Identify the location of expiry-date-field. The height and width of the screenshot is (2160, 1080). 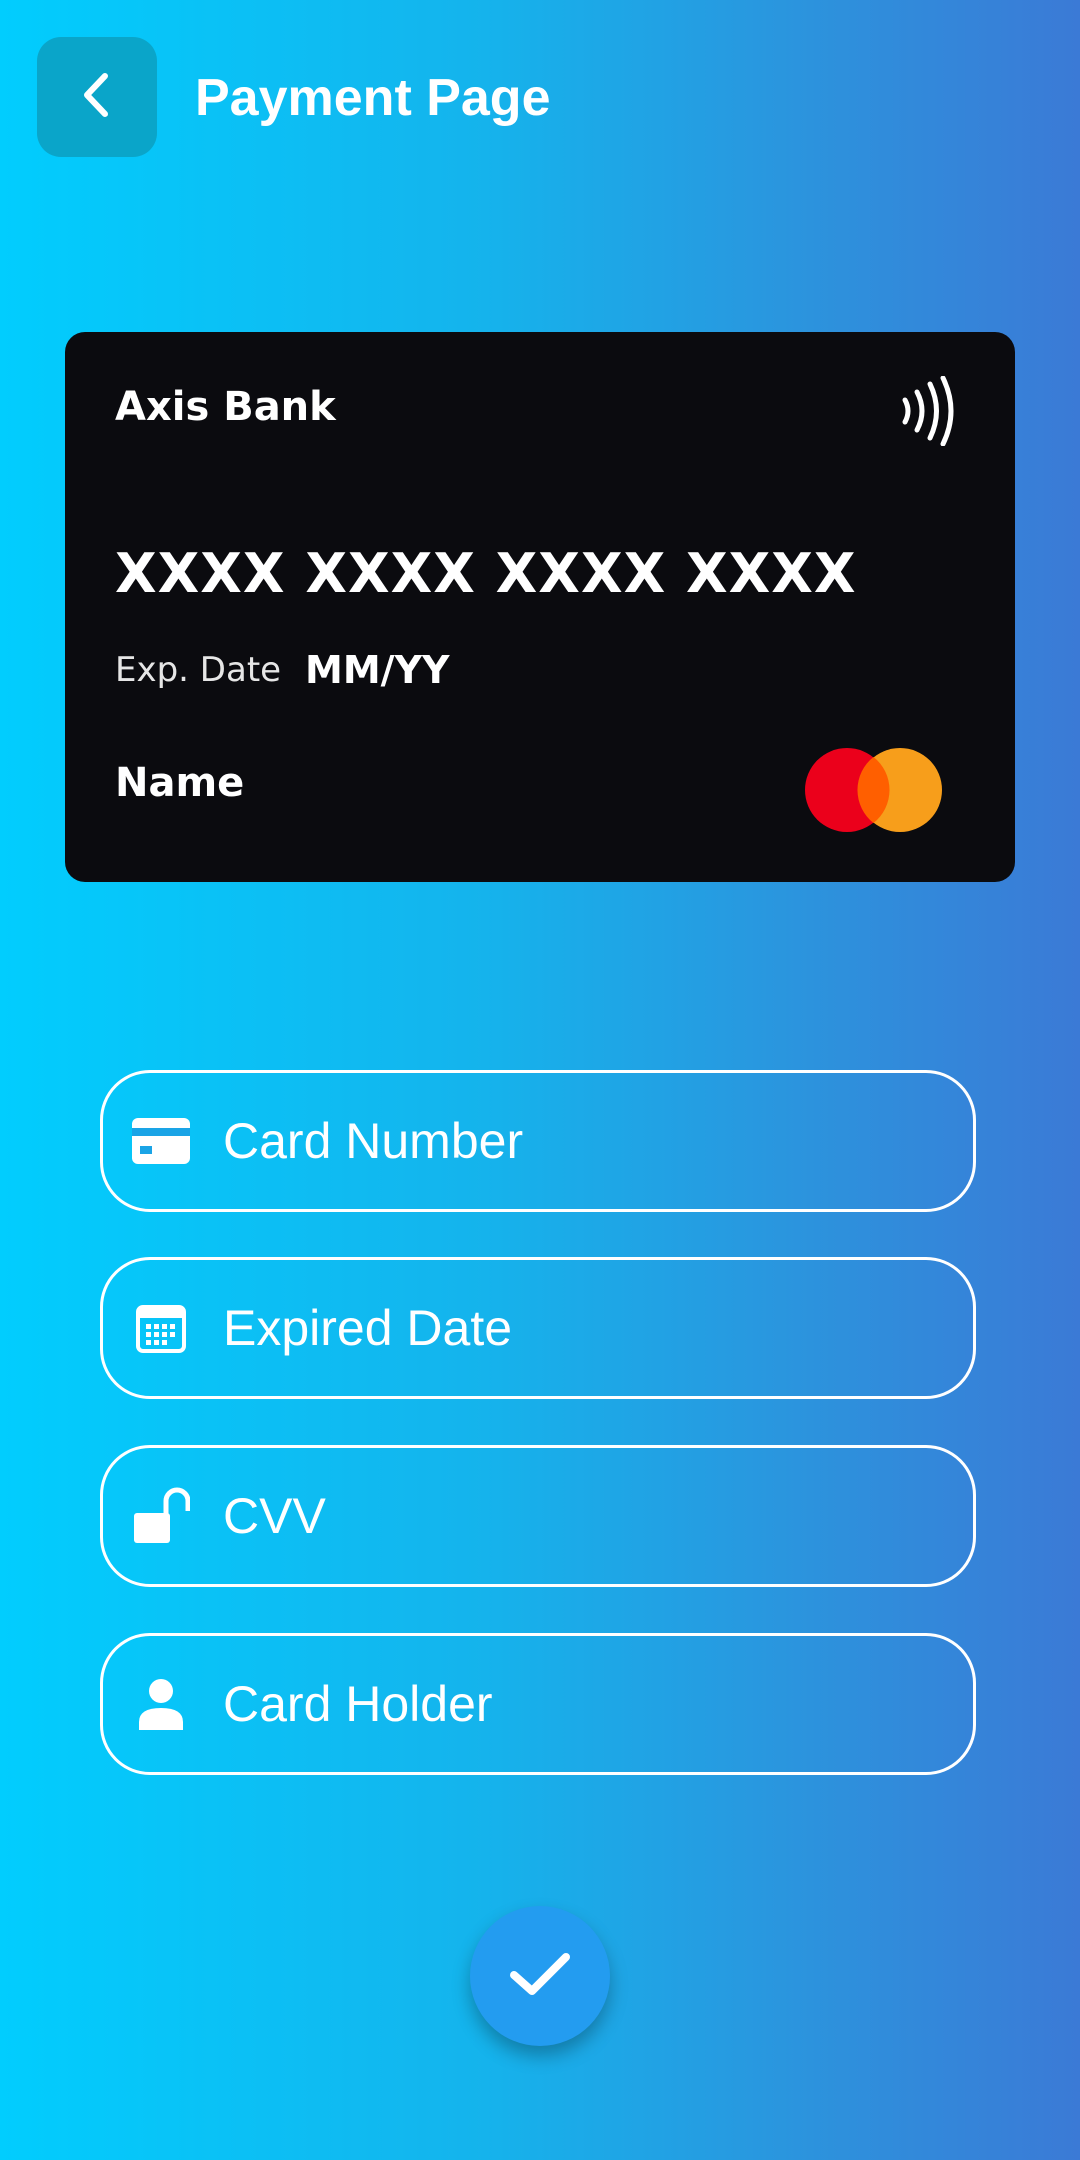
(538, 1328).